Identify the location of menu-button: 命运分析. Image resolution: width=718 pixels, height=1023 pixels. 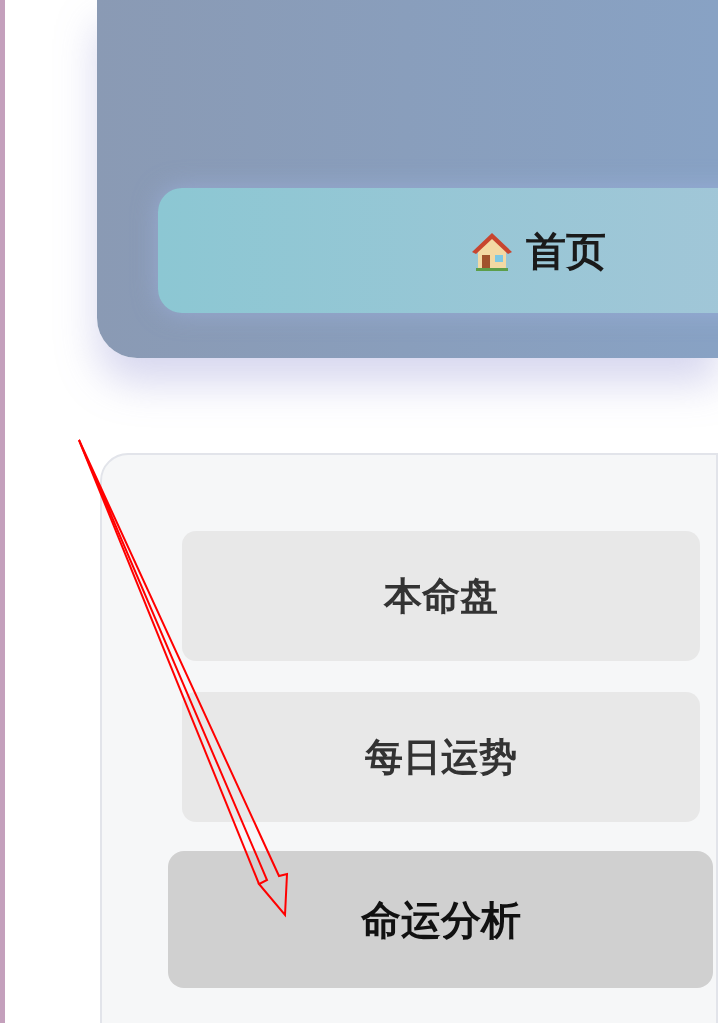
(440, 919).